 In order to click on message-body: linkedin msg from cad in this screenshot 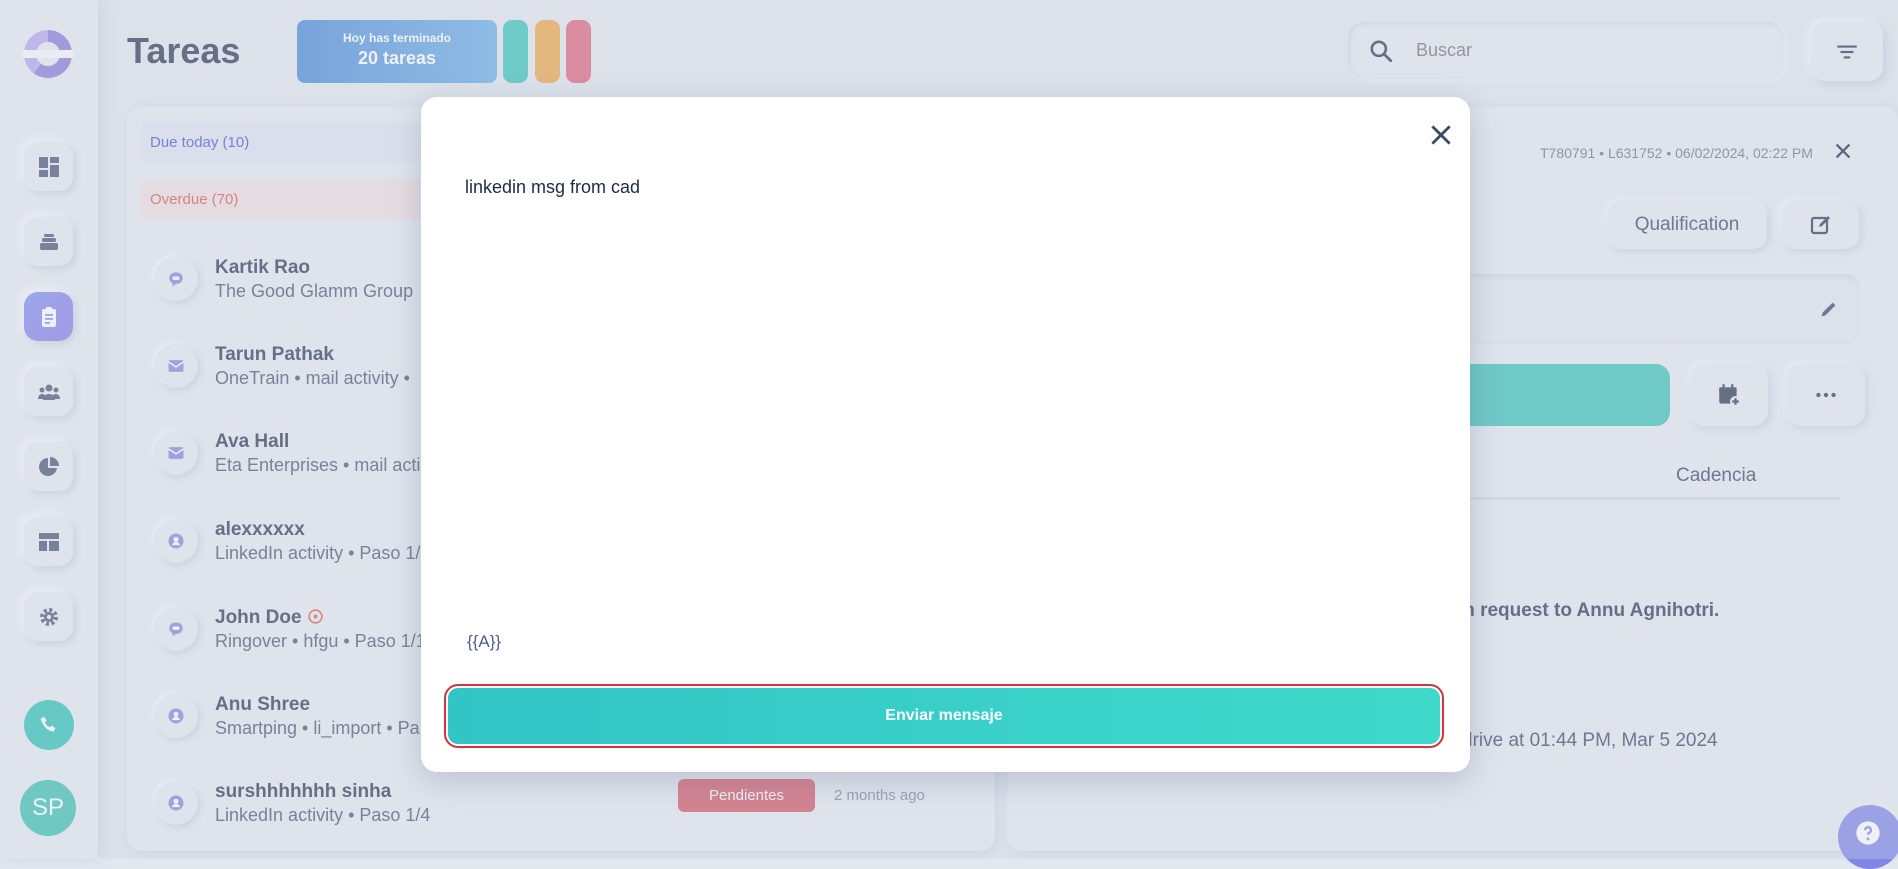, I will do `click(552, 187)`.